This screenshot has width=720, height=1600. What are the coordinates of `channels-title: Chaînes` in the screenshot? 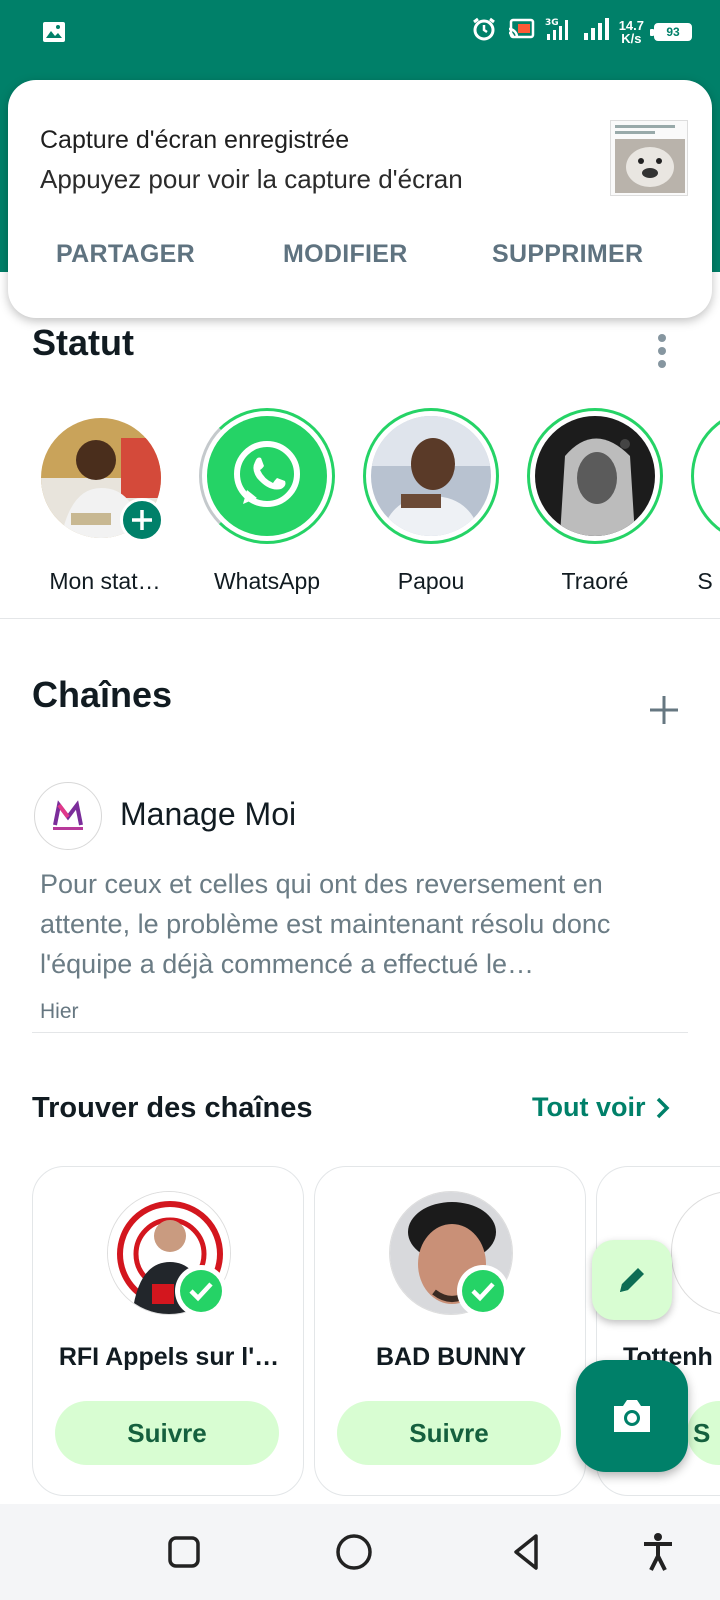 It's located at (102, 694).